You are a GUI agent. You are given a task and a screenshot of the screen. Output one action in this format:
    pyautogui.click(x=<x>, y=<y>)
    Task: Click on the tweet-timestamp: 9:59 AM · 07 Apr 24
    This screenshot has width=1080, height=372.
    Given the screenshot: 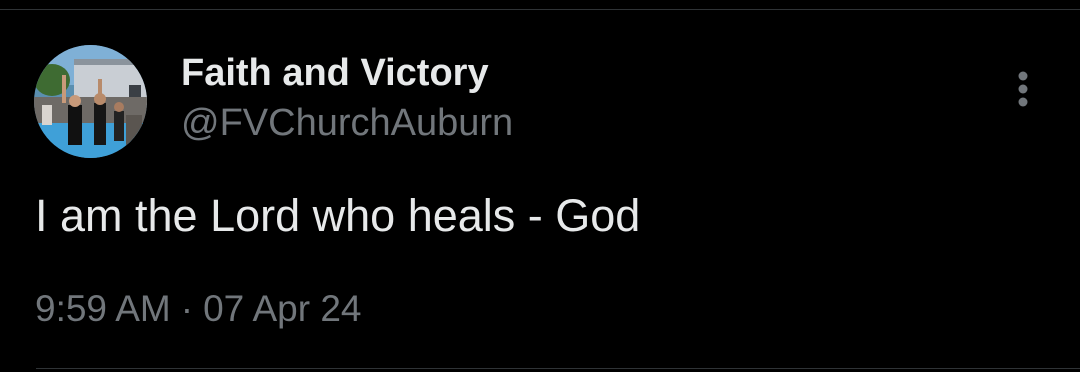 What is the action you would take?
    pyautogui.click(x=198, y=309)
    